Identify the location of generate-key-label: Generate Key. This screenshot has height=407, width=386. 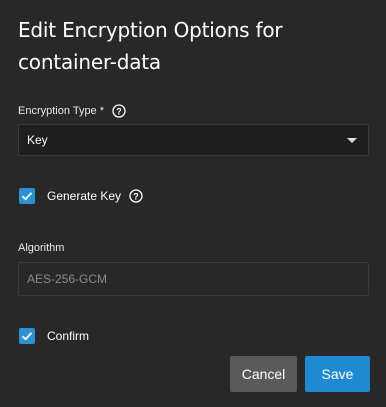
(84, 196).